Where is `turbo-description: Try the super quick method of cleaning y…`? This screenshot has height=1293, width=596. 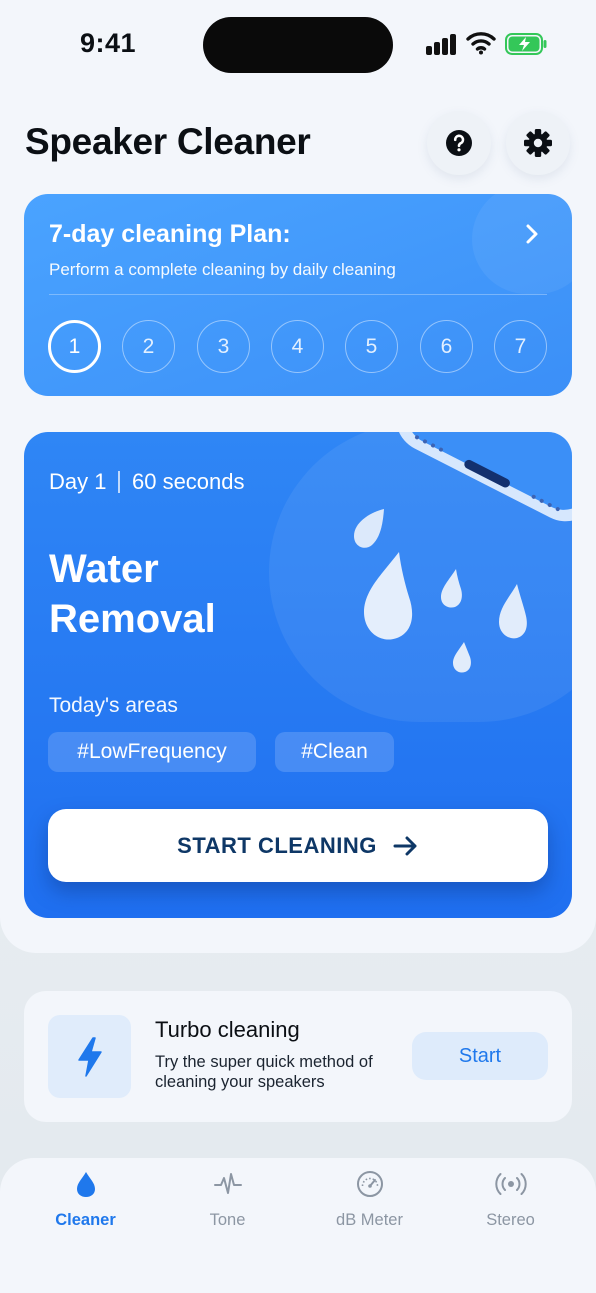 turbo-description: Try the super quick method of cleaning y… is located at coordinates (264, 1072).